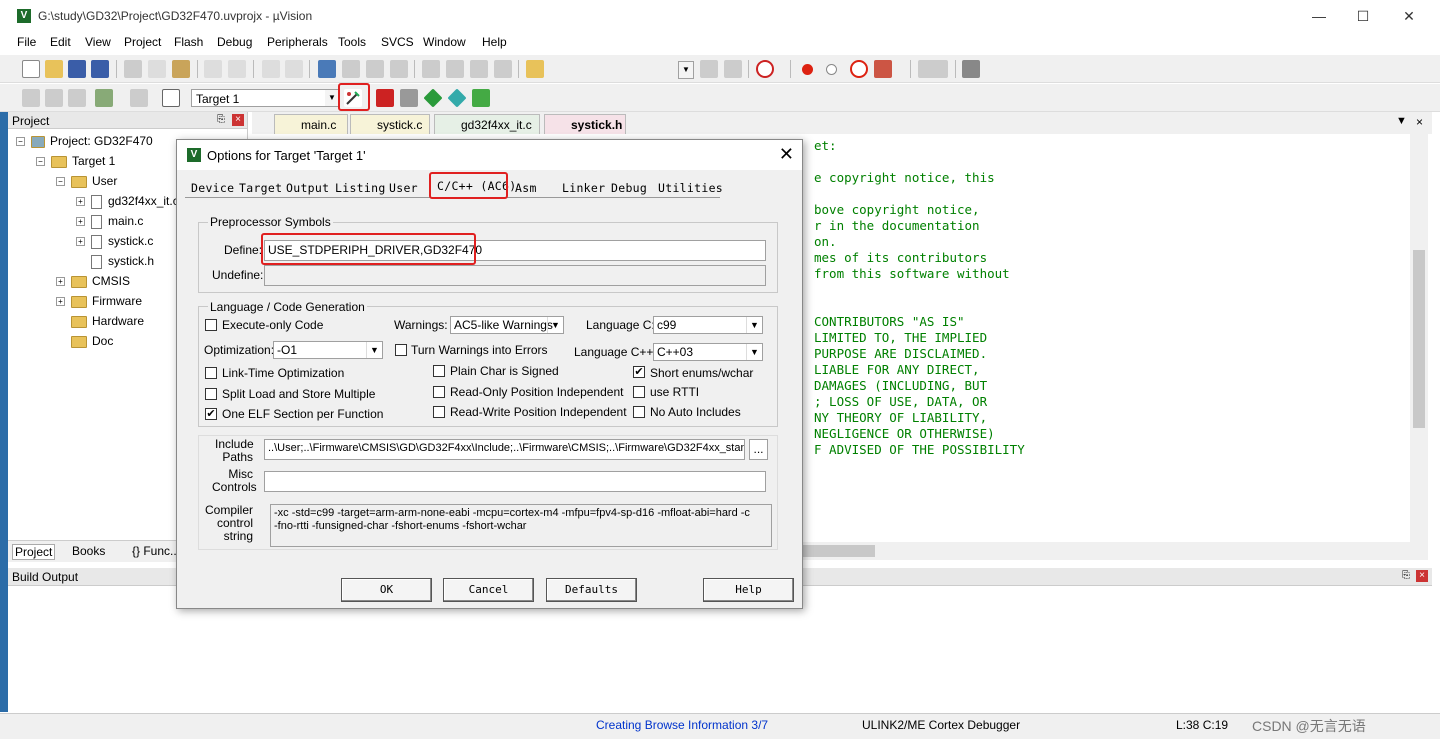 The width and height of the screenshot is (1440, 739). What do you see at coordinates (99, 301) in the screenshot?
I see `tree-group-firmware: + Firmware` at bounding box center [99, 301].